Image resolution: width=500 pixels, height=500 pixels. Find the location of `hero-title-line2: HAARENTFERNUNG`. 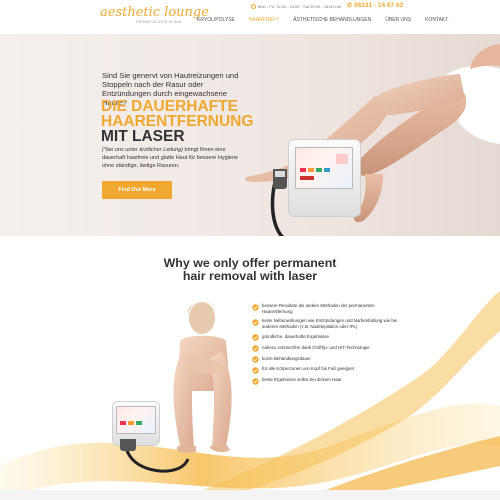

hero-title-line2: HAARENTFERNUNG is located at coordinates (177, 121).